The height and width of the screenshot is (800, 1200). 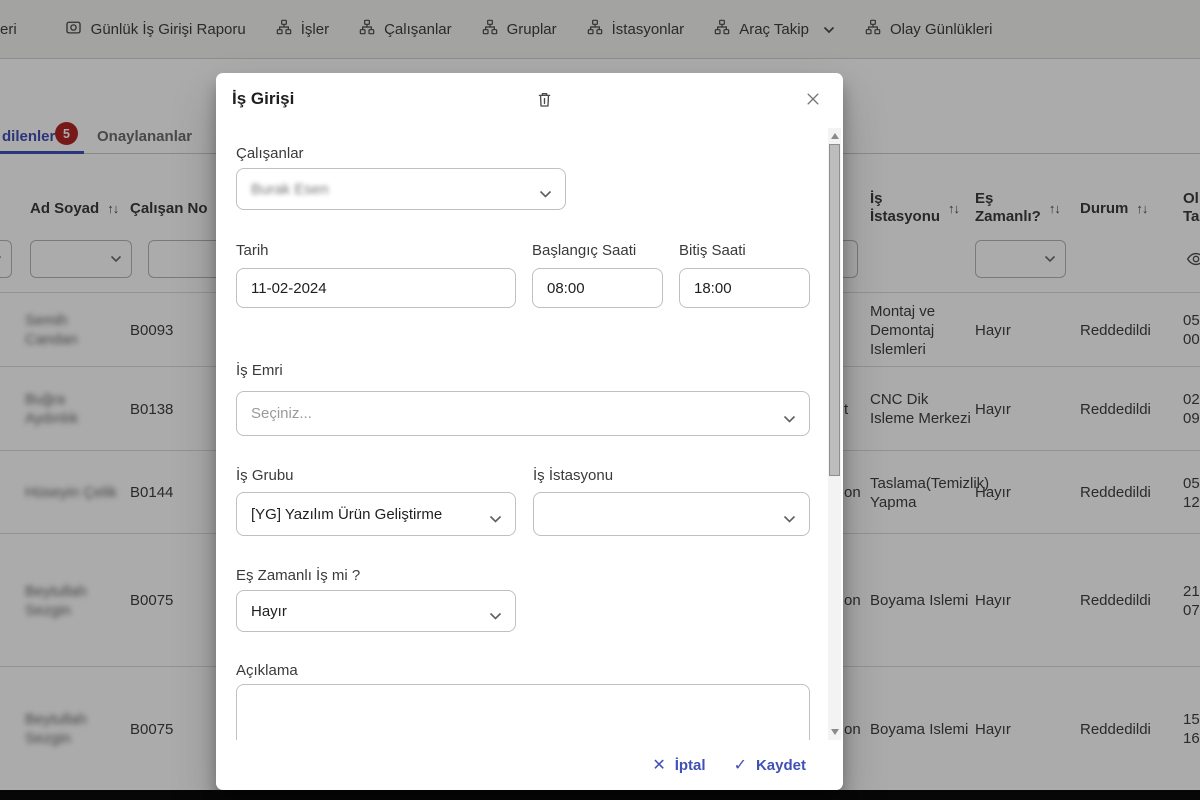 What do you see at coordinates (252, 250) in the screenshot?
I see `date-label: Tarih` at bounding box center [252, 250].